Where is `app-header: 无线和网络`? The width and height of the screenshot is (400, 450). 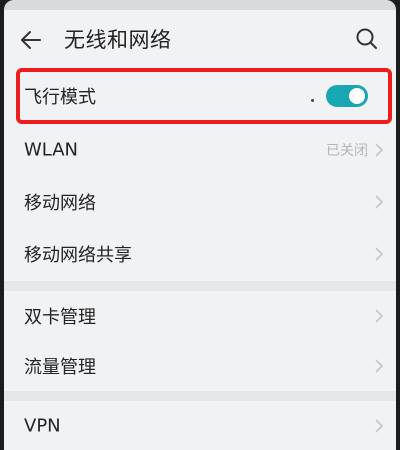 app-header: 无线和网络 is located at coordinates (200, 39).